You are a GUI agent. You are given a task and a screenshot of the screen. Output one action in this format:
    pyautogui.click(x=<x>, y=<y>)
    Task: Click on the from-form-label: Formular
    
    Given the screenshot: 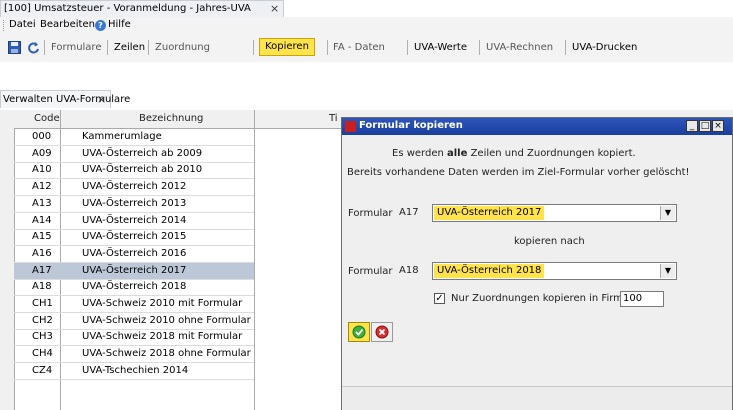 What is the action you would take?
    pyautogui.click(x=370, y=213)
    